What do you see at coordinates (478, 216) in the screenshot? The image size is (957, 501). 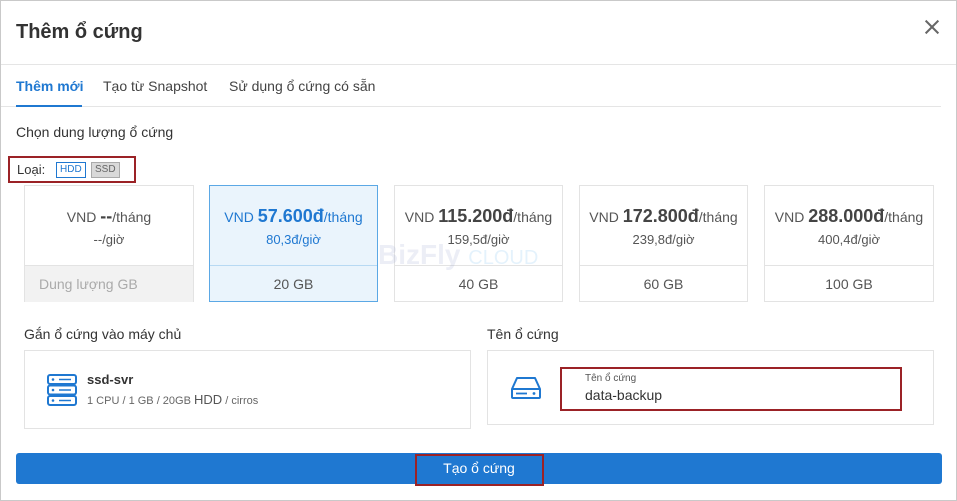 I see `card-price: VND 115.200đ/tháng` at bounding box center [478, 216].